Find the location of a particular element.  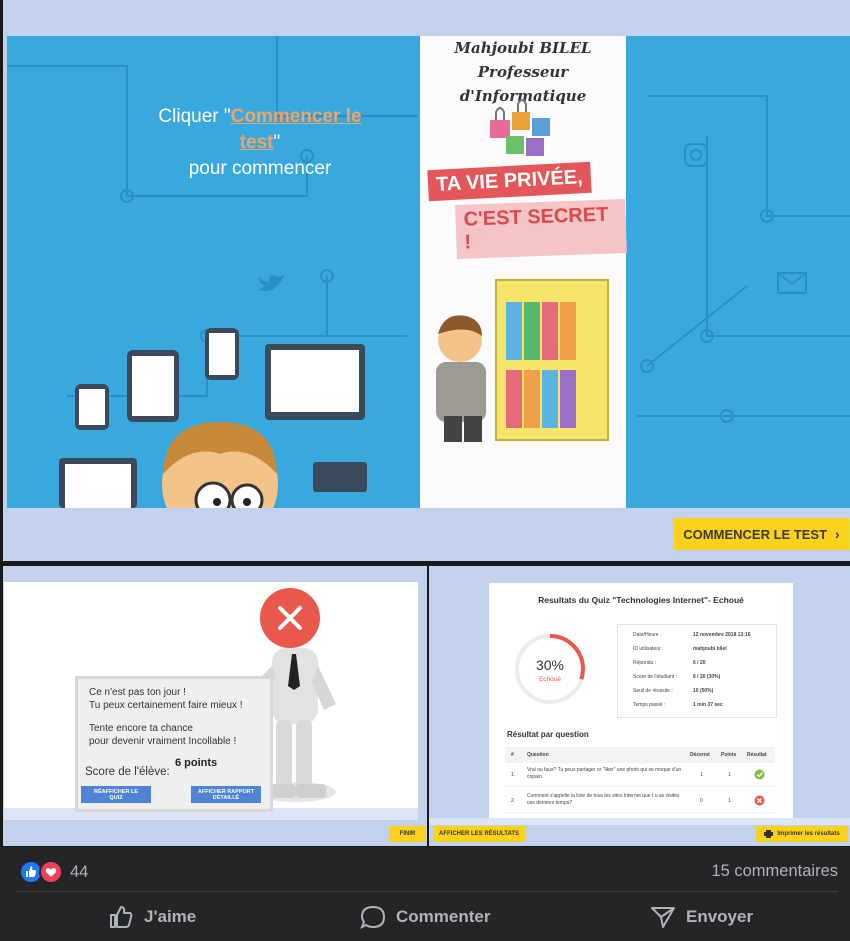

col-num: # is located at coordinates (512, 755).